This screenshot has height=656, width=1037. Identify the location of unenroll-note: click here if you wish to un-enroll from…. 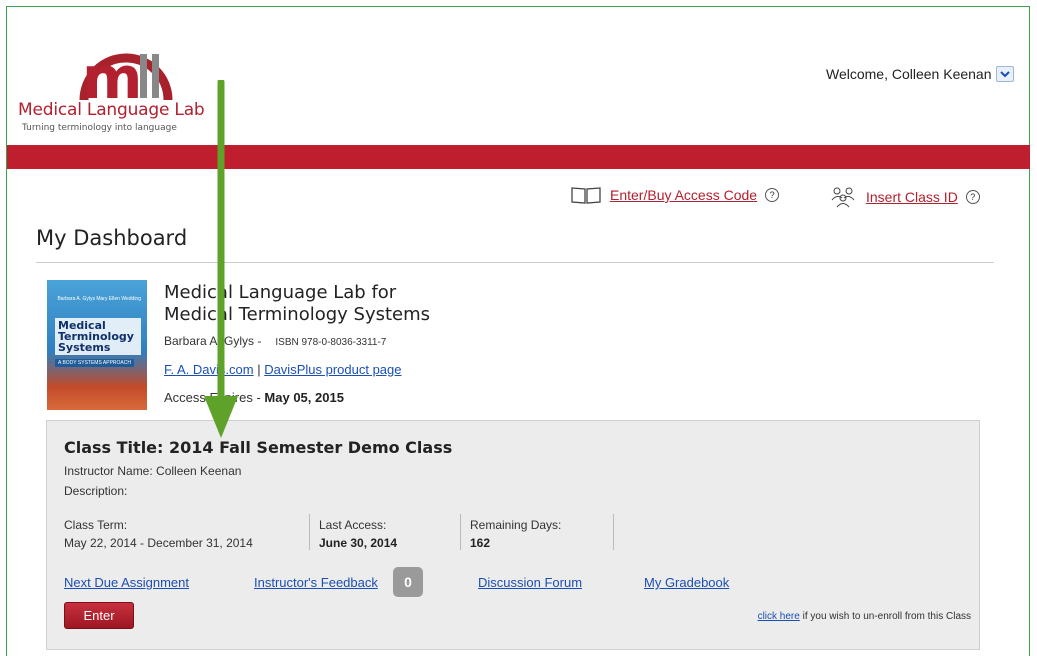
(864, 616).